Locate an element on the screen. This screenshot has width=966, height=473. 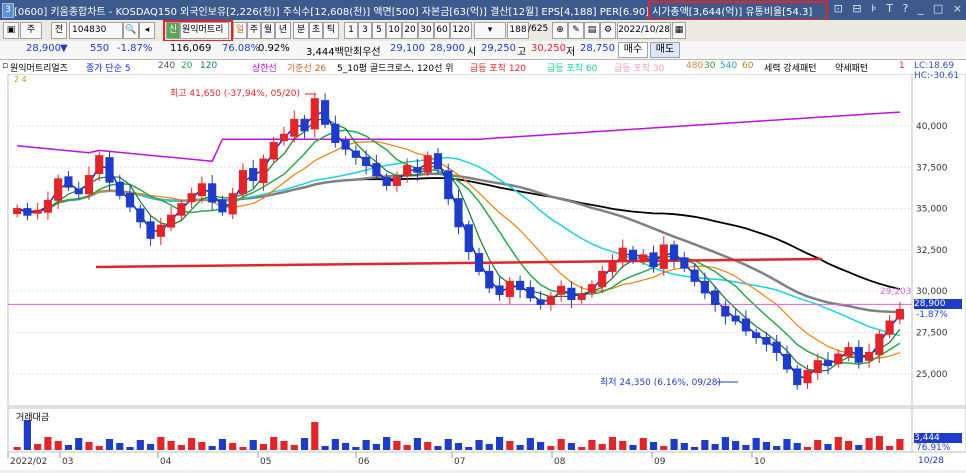
save-icon: ▤ is located at coordinates (592, 30).